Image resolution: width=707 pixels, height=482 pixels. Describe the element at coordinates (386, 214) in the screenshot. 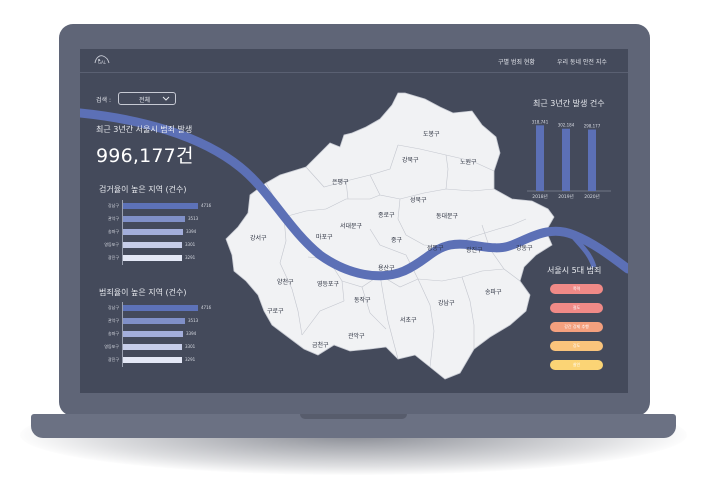

I see `district-label-jongno: 종로구` at that location.